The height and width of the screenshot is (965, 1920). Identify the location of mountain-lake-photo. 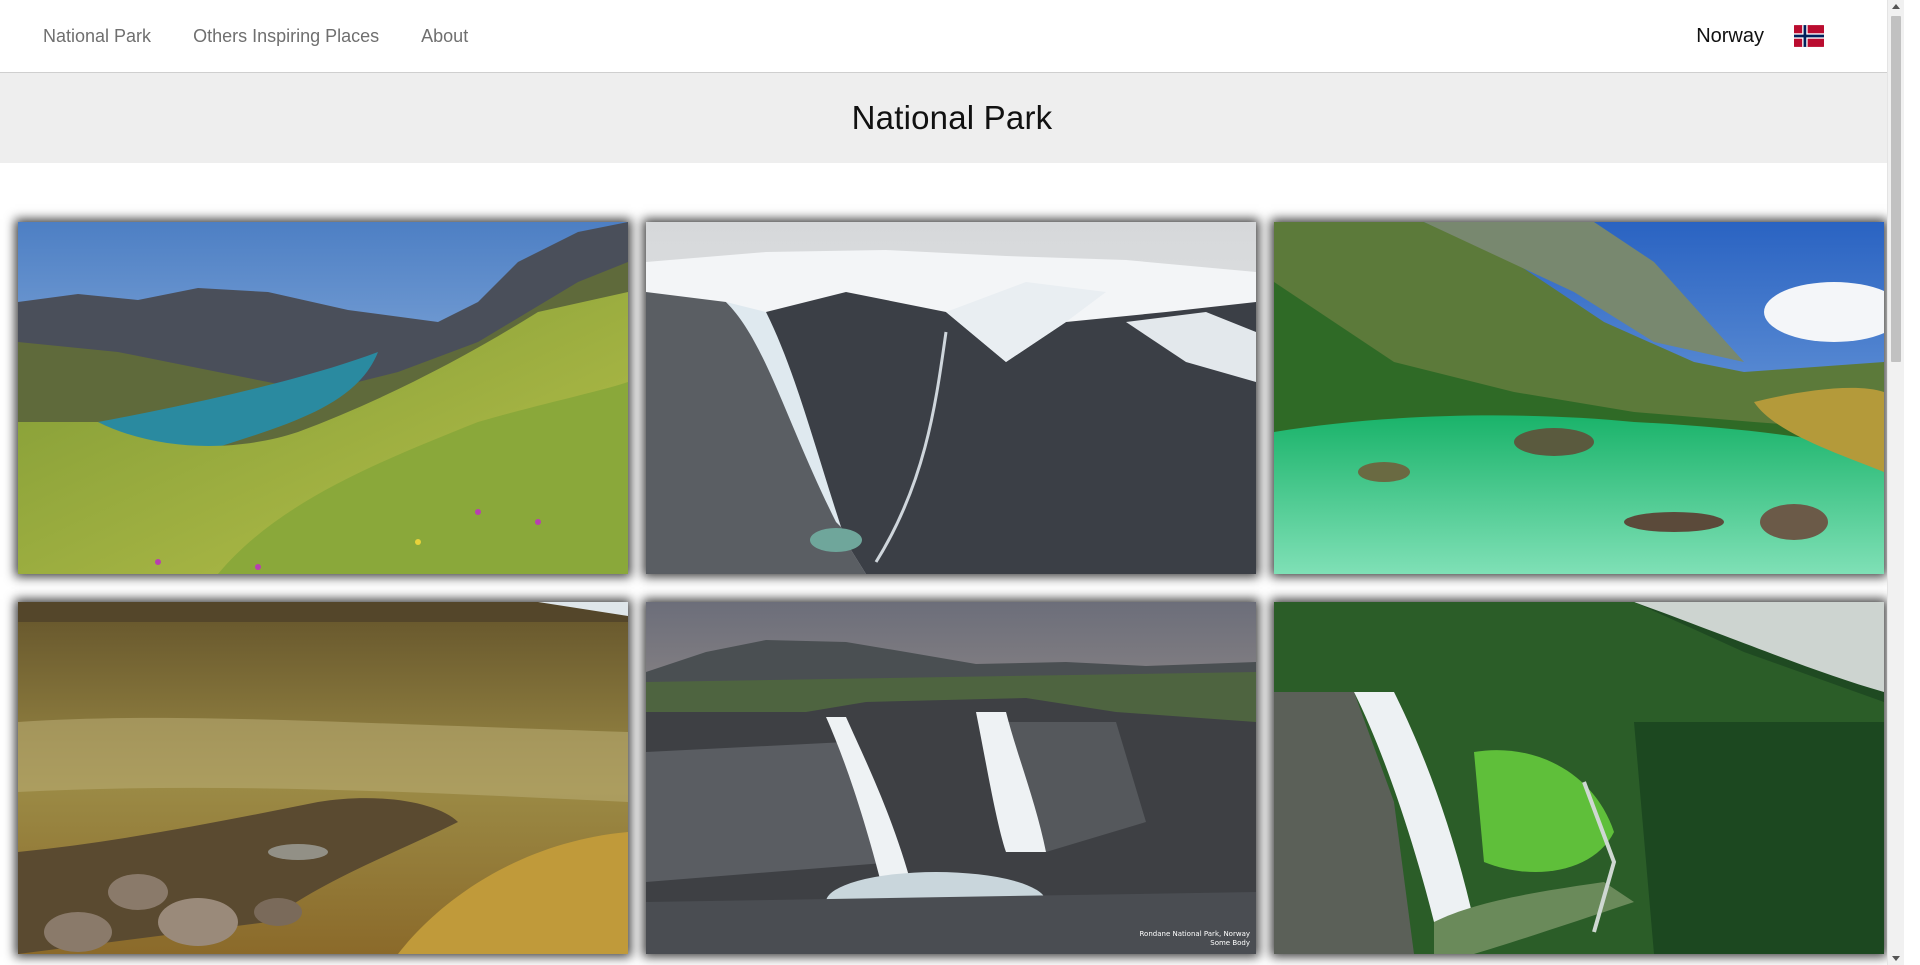
(323, 398).